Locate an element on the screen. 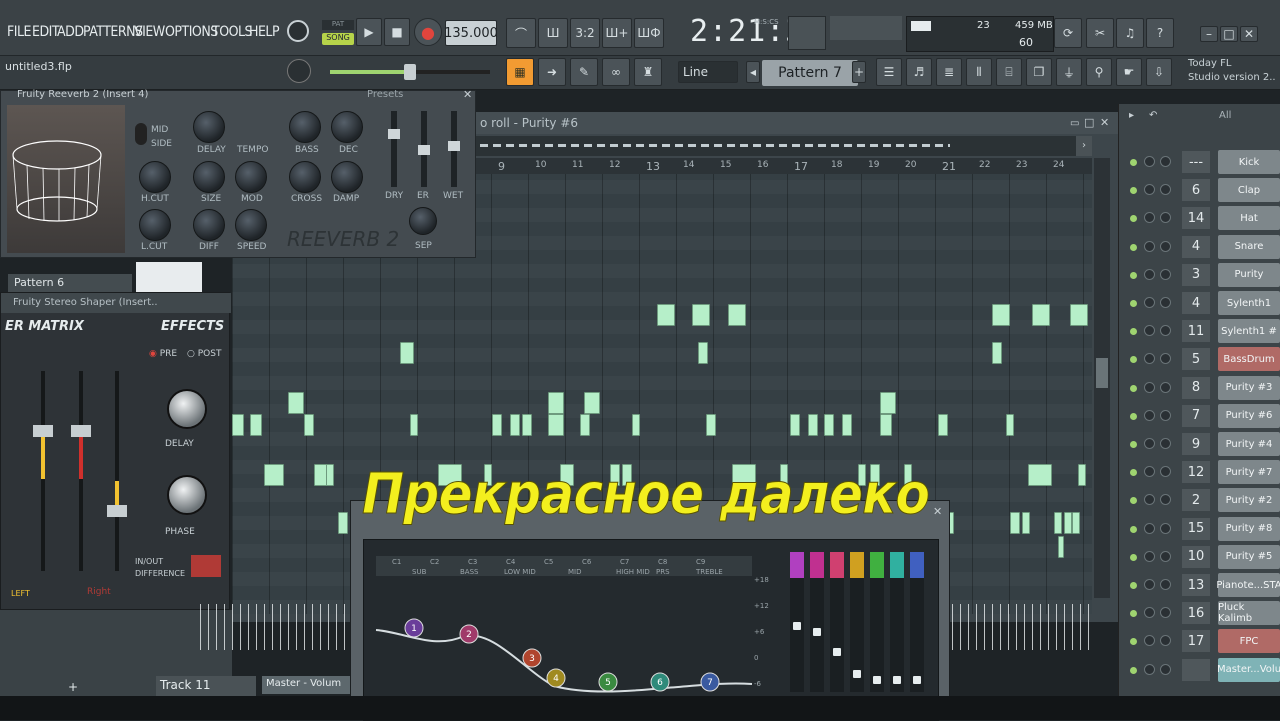 This screenshot has width=1280, height=721. channel-mixer-track is located at coordinates (1196, 669).